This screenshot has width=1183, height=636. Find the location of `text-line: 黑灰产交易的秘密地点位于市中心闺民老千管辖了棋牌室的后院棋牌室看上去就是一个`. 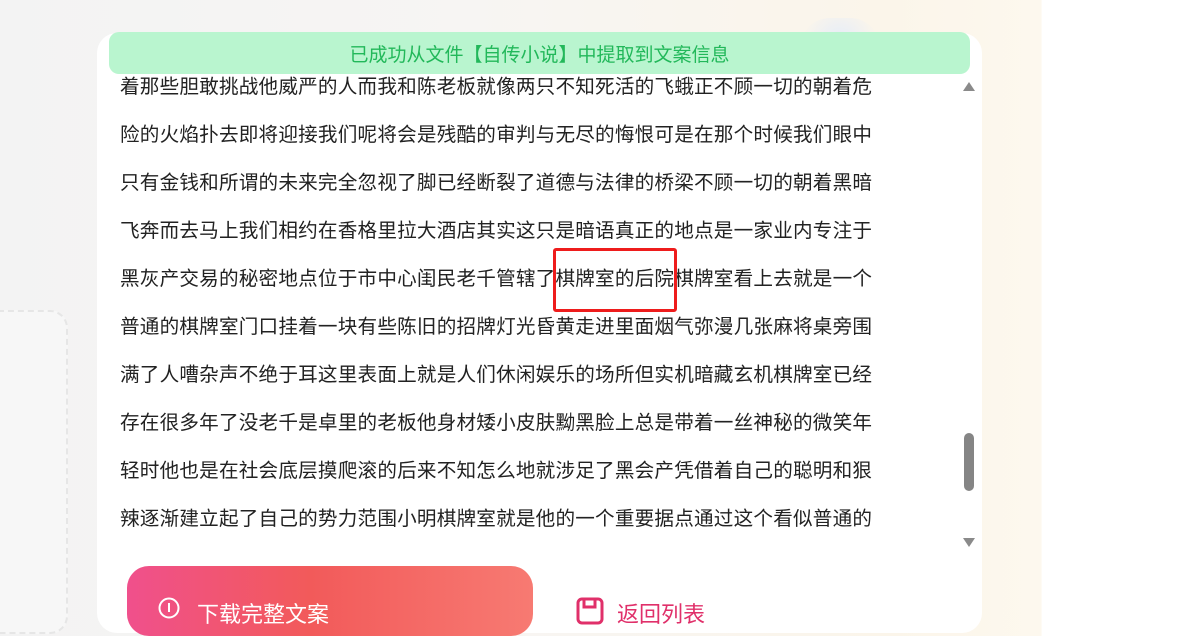

text-line: 黑灰产交易的秘密地点位于市中心闺民老千管辖了棋牌室的后院棋牌室看上去就是一个 is located at coordinates (496, 278).